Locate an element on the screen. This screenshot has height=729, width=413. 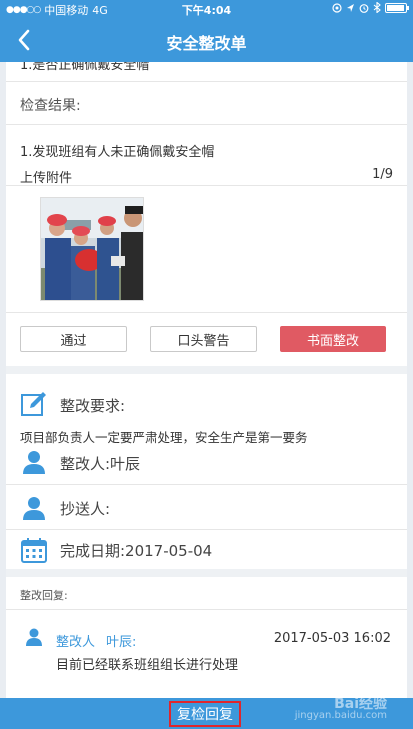
bluetooth-icon is located at coordinates (377, 7).